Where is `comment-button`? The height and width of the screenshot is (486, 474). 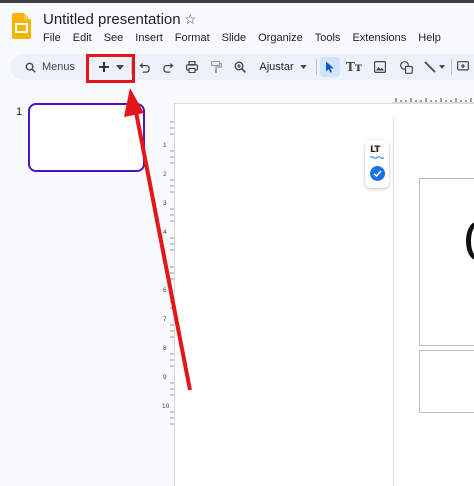 comment-button is located at coordinates (463, 67).